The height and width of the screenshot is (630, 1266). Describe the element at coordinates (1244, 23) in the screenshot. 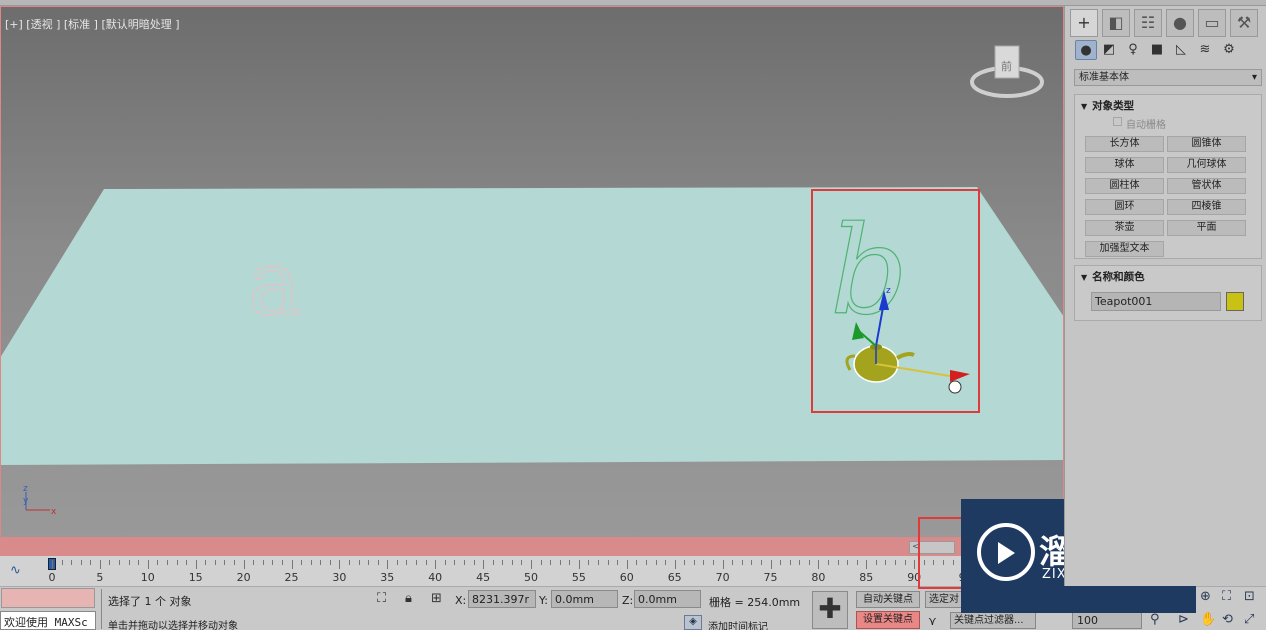

I see `utilities-tab-icon: ⚒` at that location.